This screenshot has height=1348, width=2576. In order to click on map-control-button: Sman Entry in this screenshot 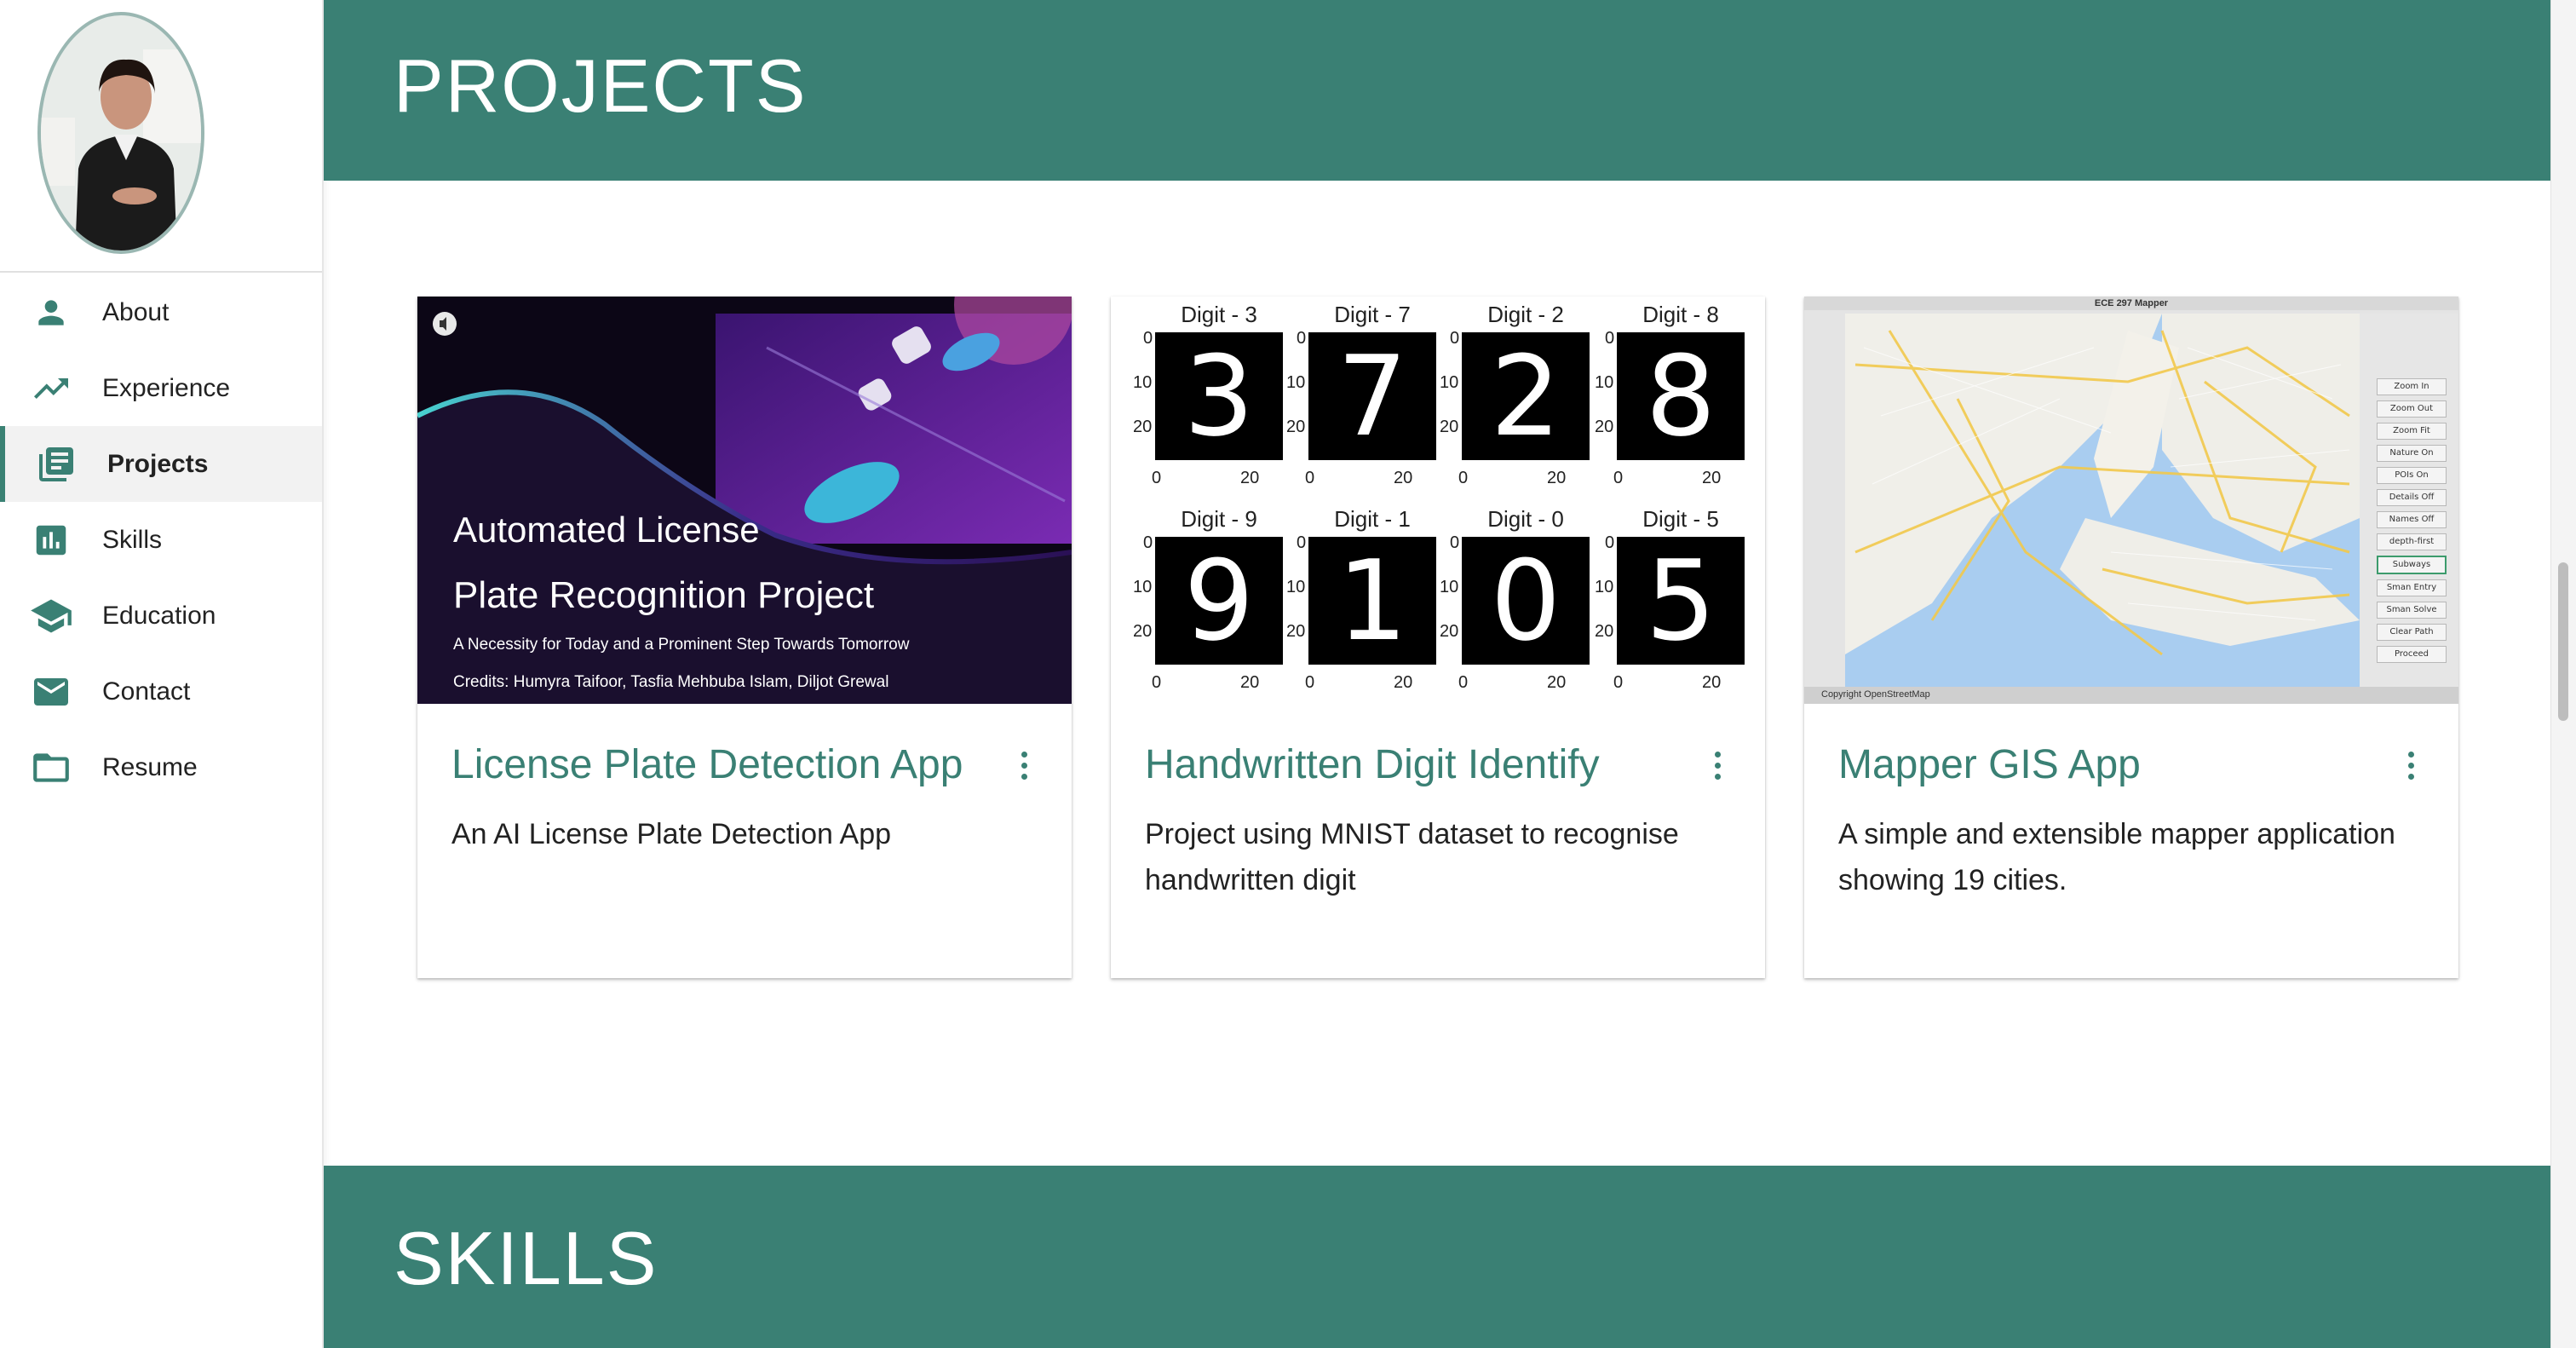, I will do `click(2412, 587)`.